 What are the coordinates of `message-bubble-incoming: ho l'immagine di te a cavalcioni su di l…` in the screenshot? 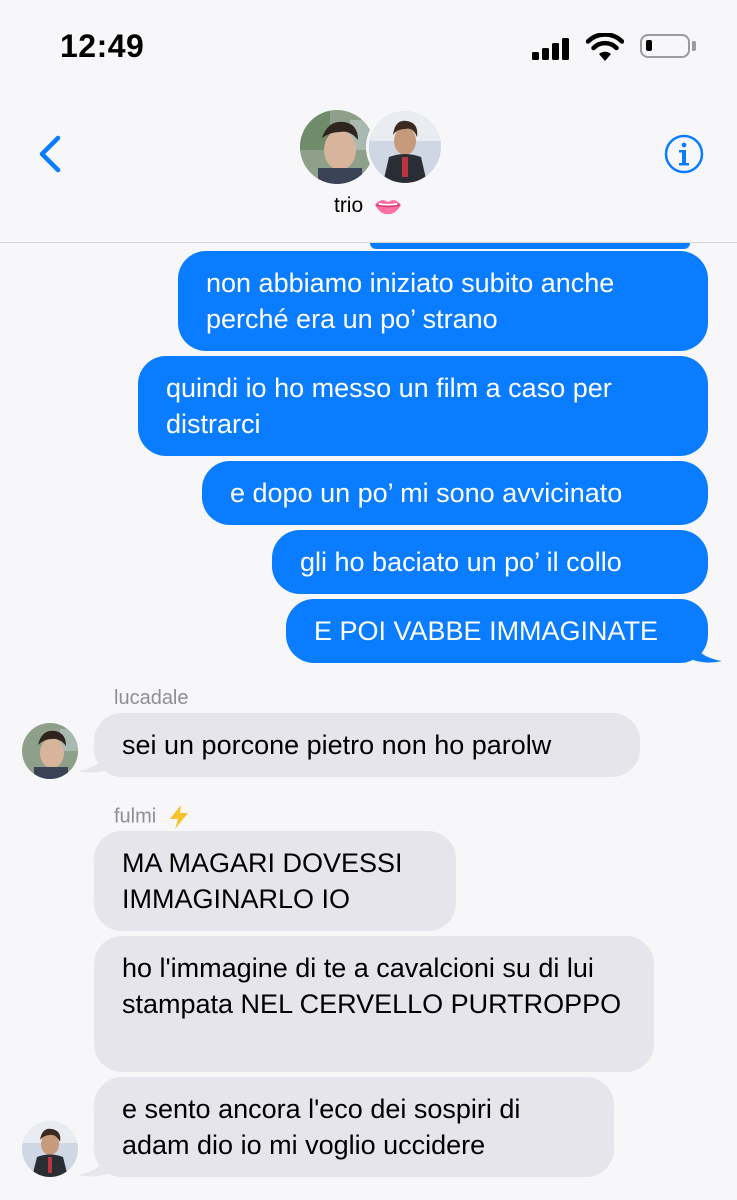 It's located at (374, 1004).